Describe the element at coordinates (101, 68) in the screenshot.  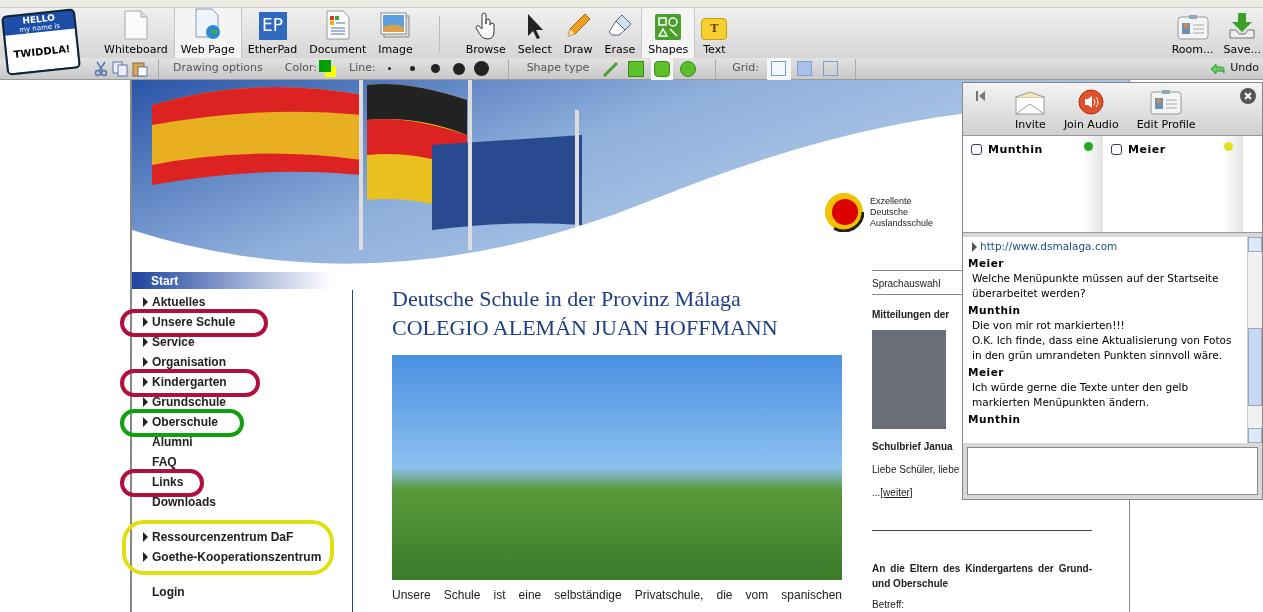
I see `scissors-icon` at that location.